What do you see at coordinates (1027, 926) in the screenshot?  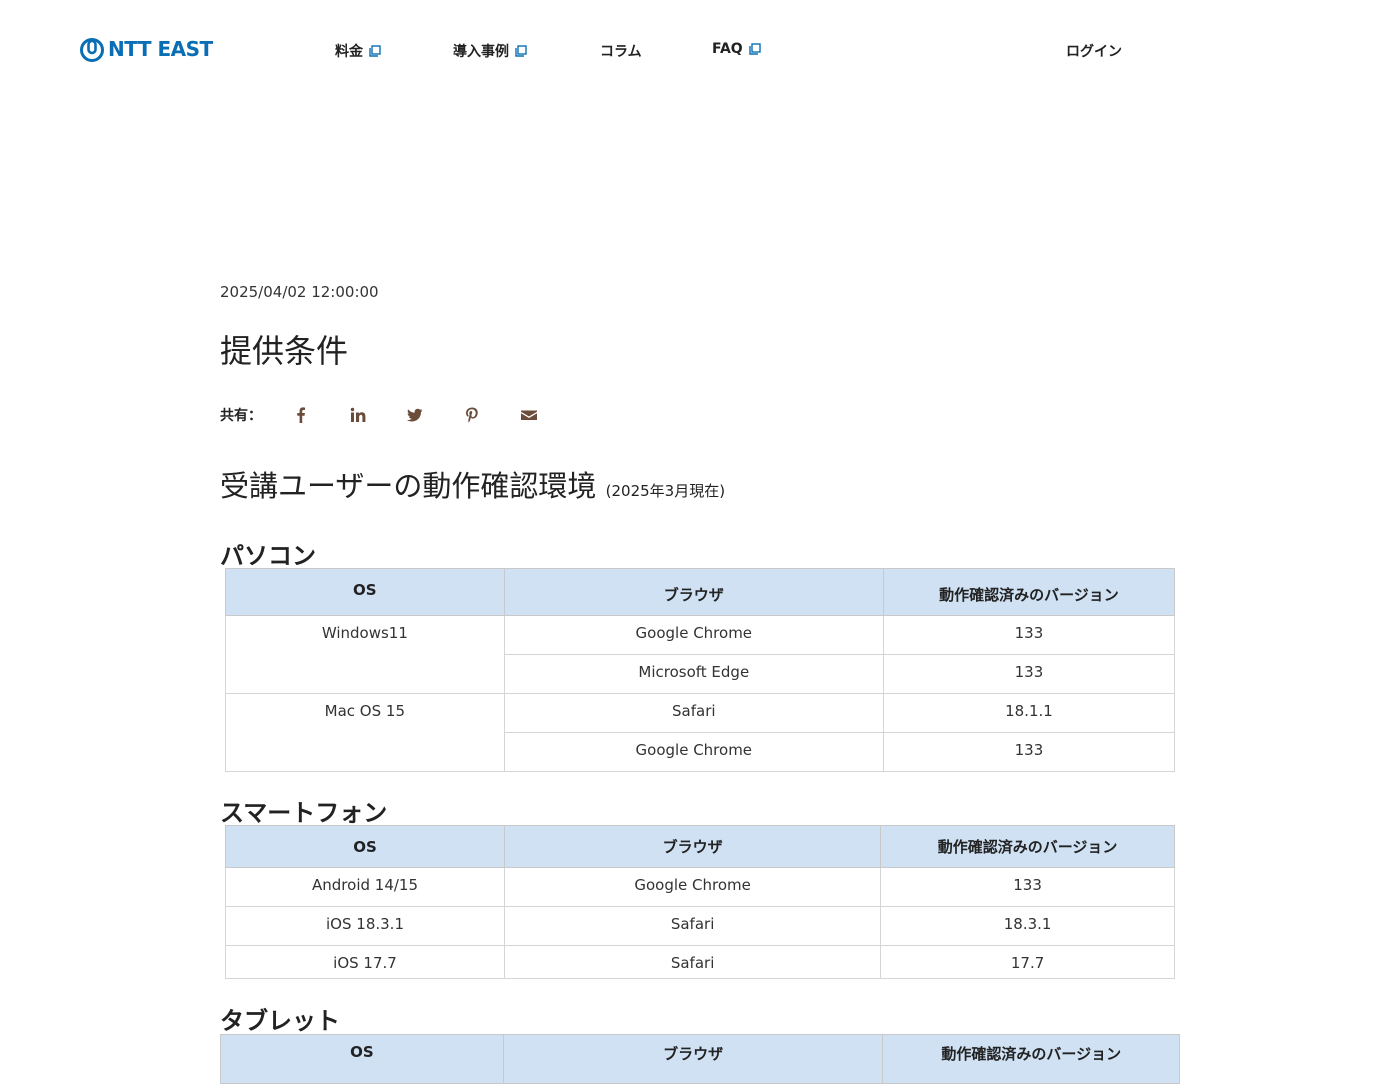 I see `table-cell-version: 18.3.1` at bounding box center [1027, 926].